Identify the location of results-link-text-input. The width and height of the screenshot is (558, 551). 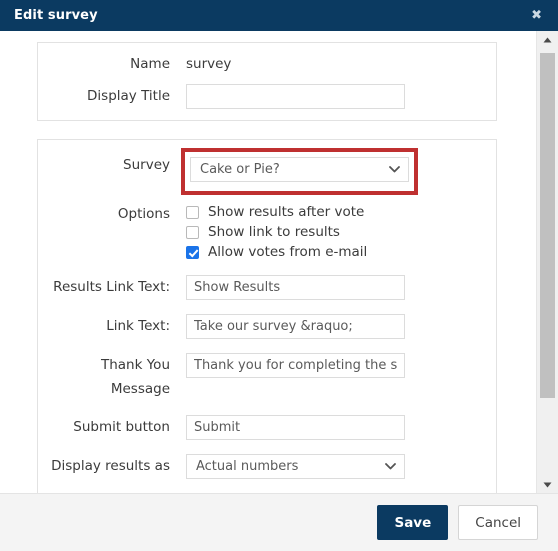
(295, 287).